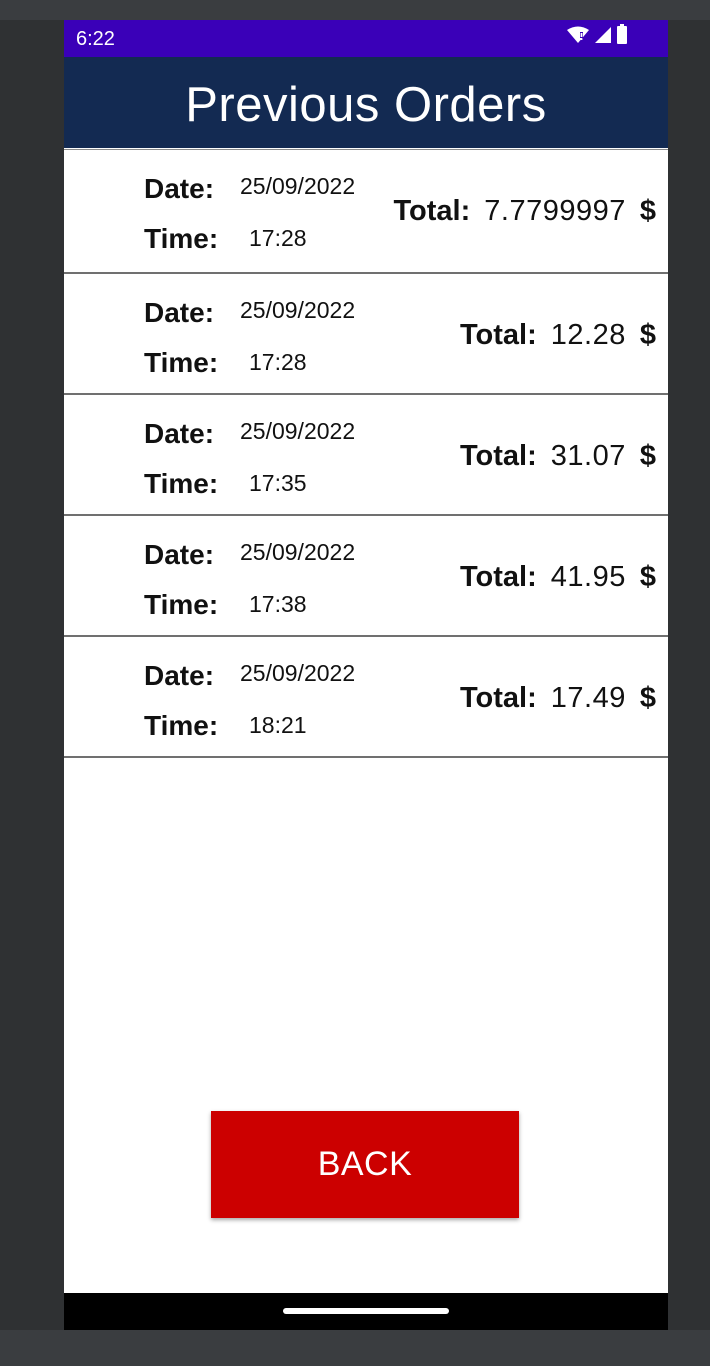 This screenshot has width=710, height=1366. I want to click on order-total: Total: 41.95 $, so click(558, 577).